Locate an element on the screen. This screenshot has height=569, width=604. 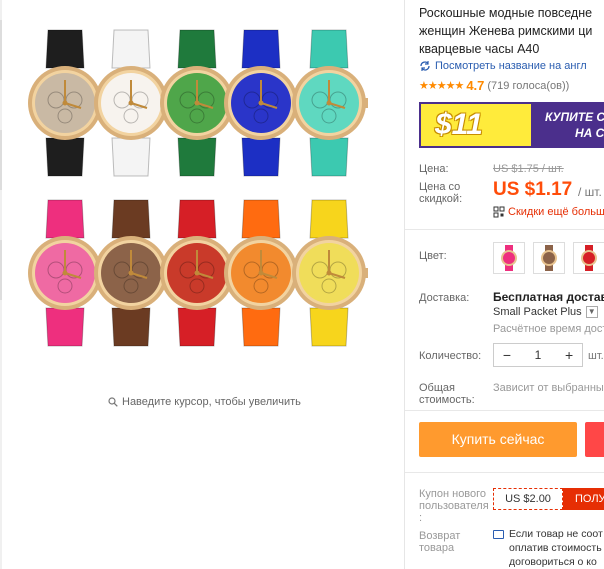
discount-price: US $1.17 is located at coordinates (533, 189).